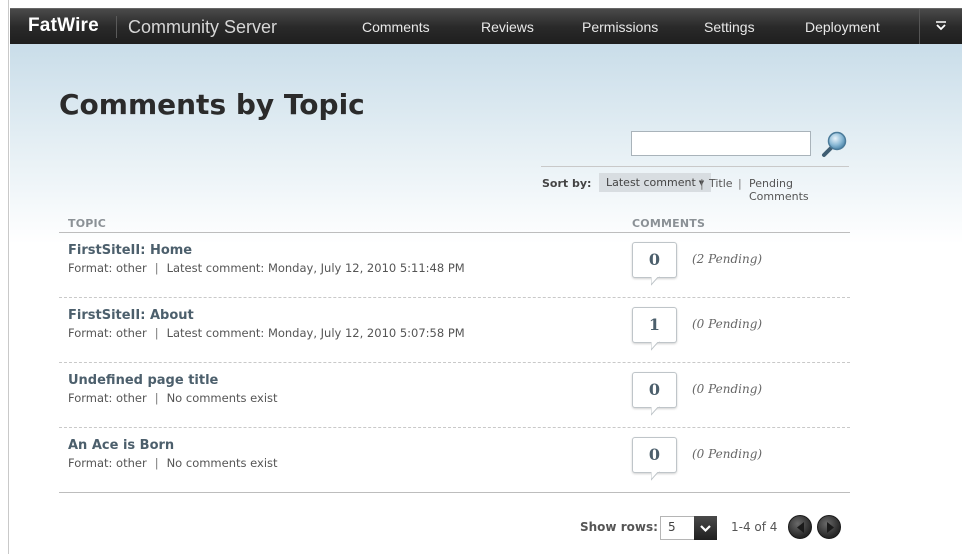  I want to click on nav-more-button, so click(940, 26).